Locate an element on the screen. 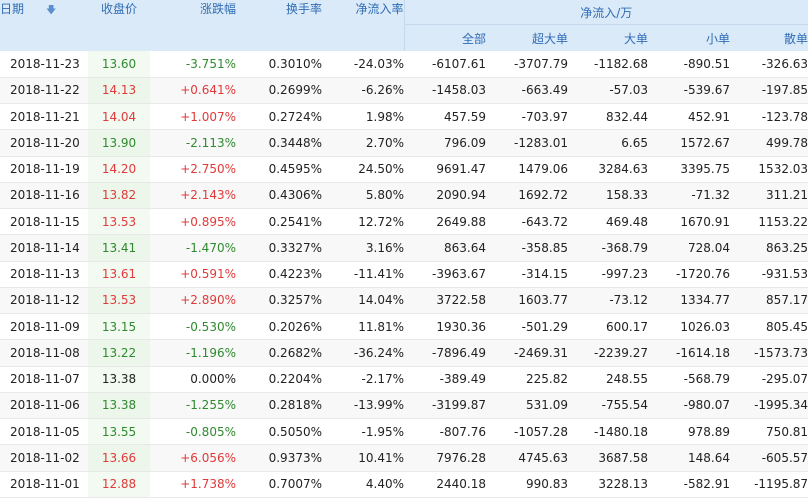  cell-l: -2239.27 is located at coordinates (608, 353).